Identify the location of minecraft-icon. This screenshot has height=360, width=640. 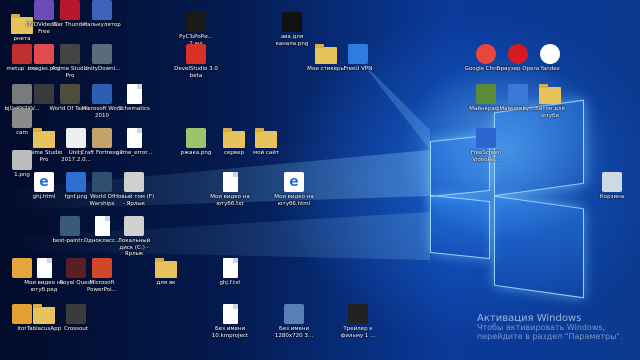
(486, 94).